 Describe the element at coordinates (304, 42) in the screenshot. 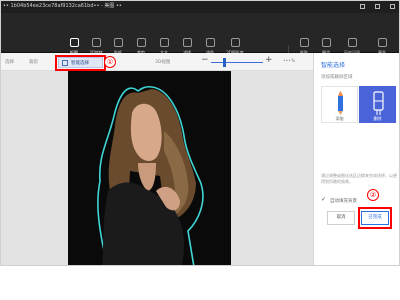

I see `paste-icon` at that location.